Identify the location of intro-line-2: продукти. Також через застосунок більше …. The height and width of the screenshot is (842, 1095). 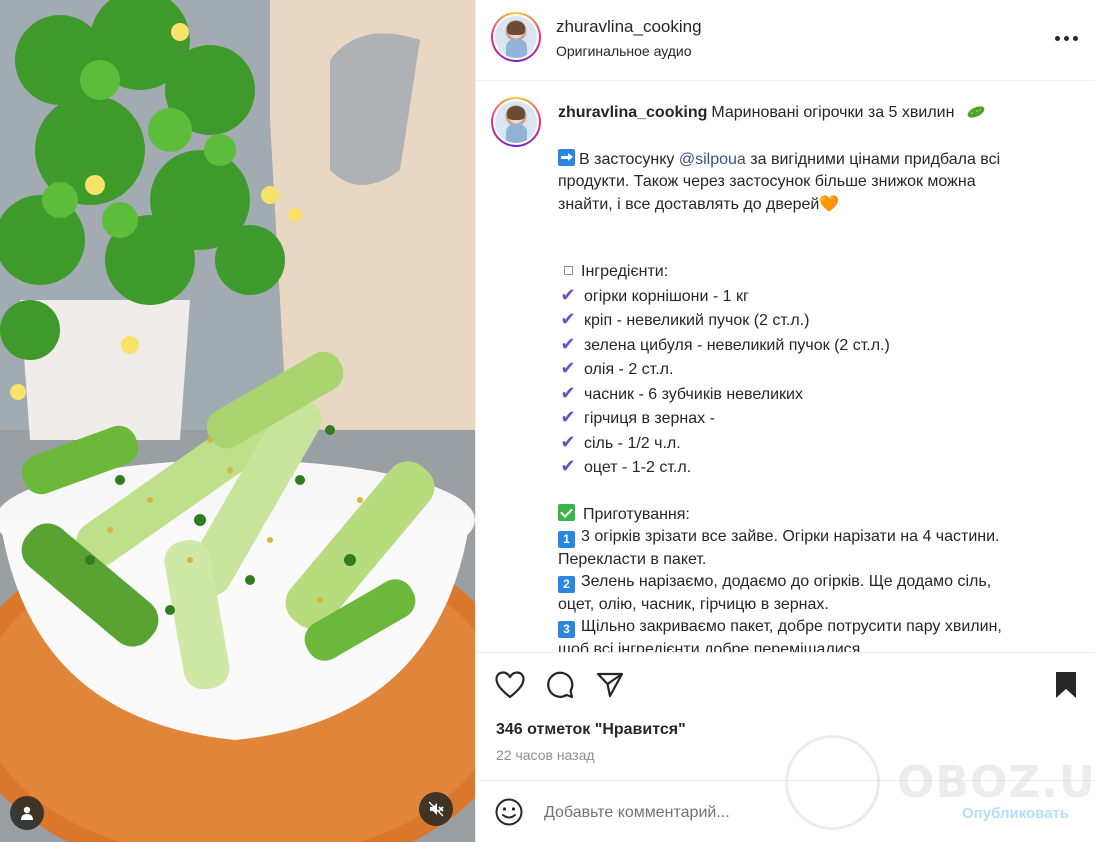
(767, 181).